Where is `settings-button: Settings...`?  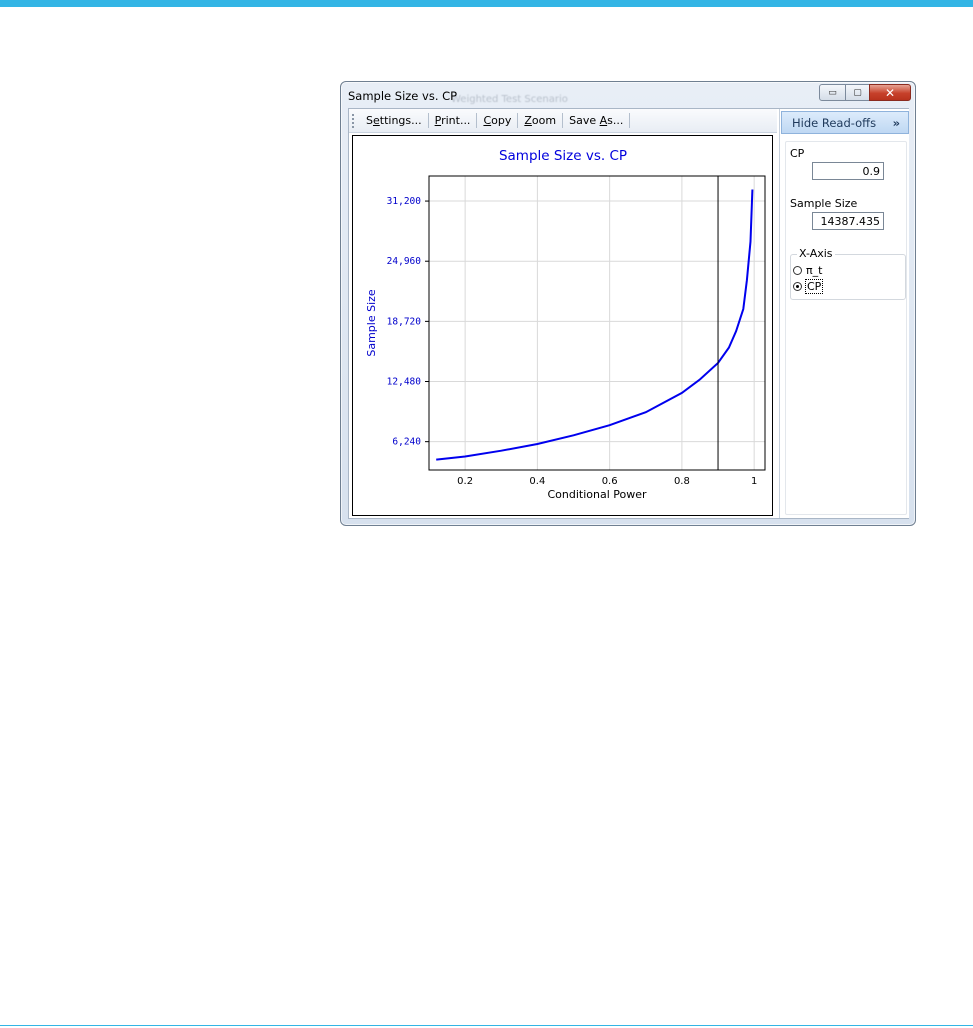 settings-button: Settings... is located at coordinates (394, 120).